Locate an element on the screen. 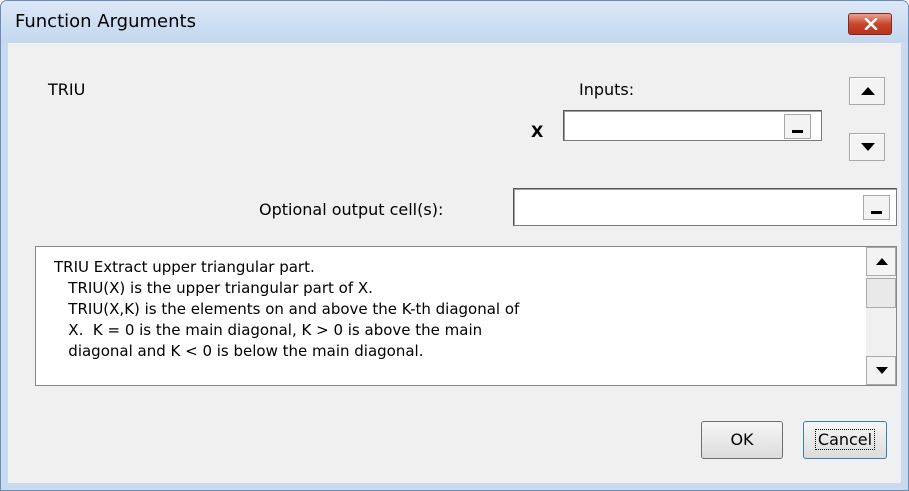 The image size is (909, 491). x-collapse-button is located at coordinates (797, 126).